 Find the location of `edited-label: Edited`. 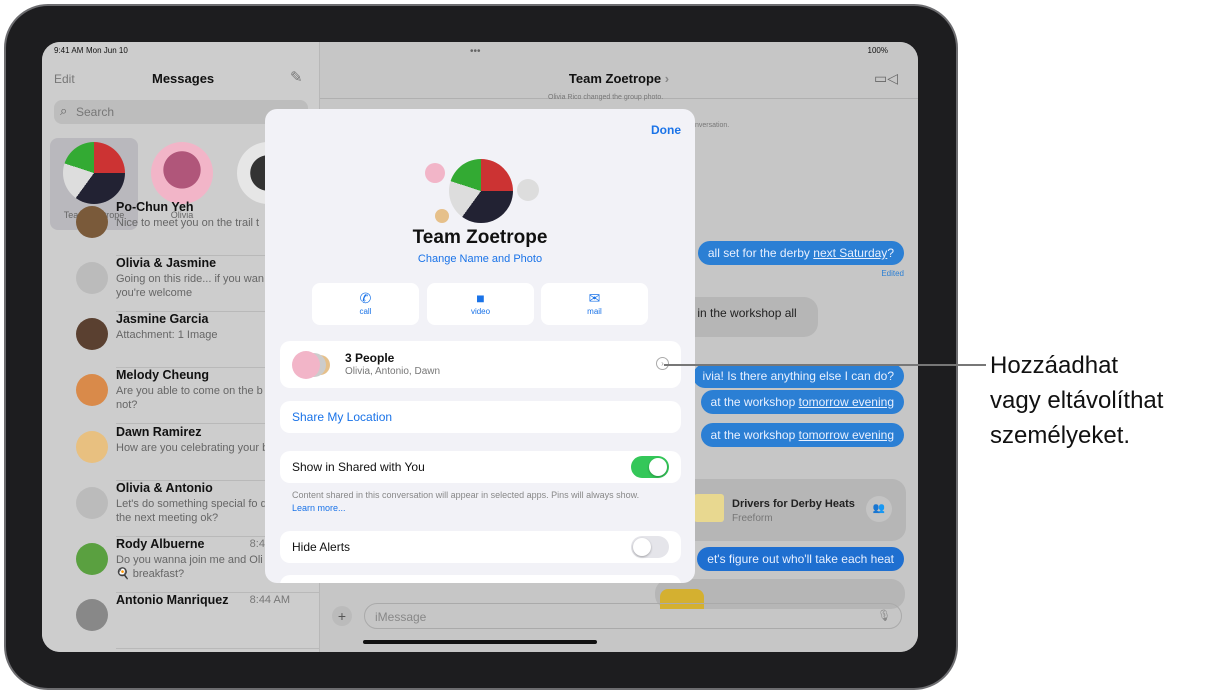

edited-label: Edited is located at coordinates (892, 273).